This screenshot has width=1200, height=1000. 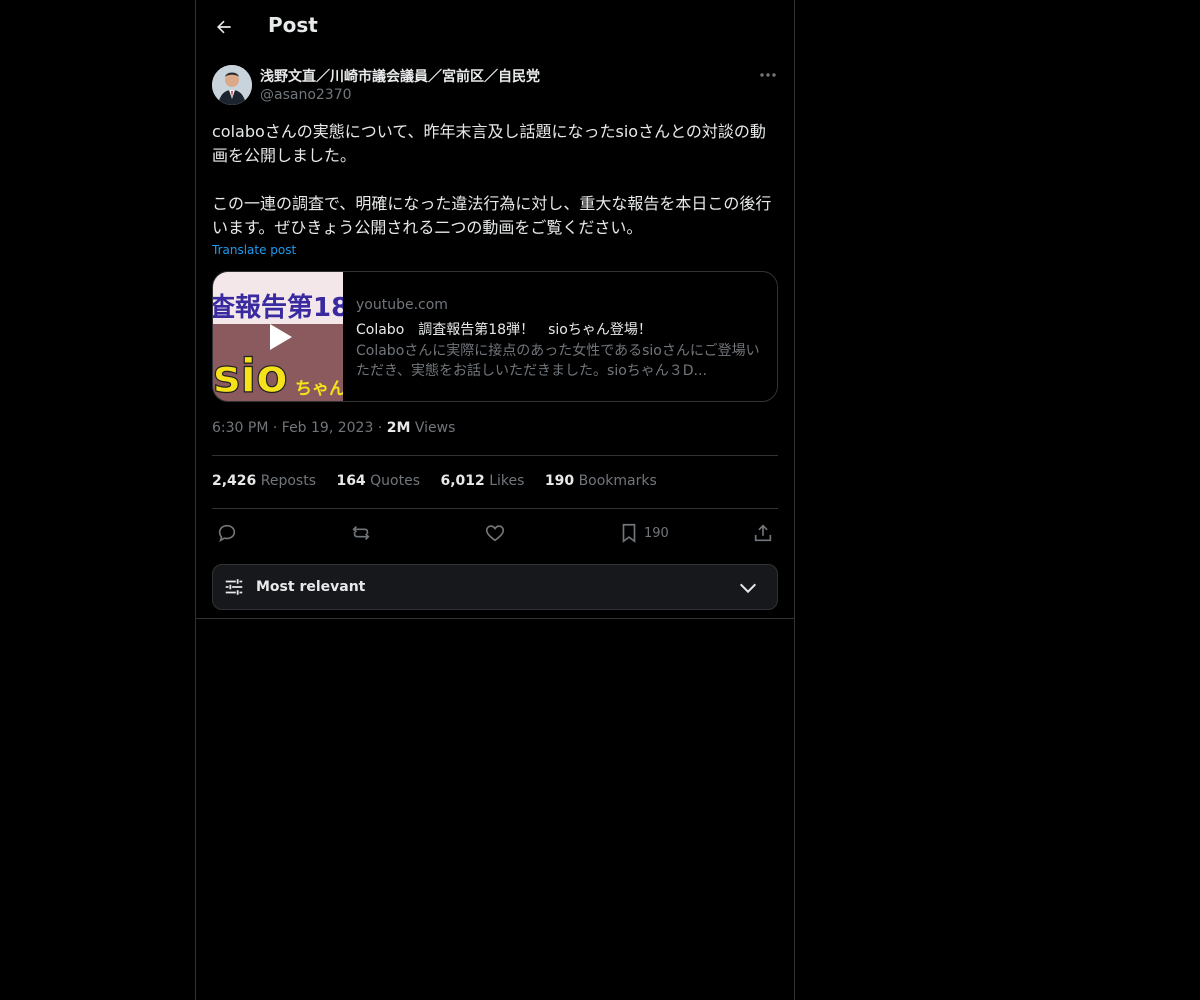 I want to click on likes-stat: 6,012 Likes, so click(x=482, y=481).